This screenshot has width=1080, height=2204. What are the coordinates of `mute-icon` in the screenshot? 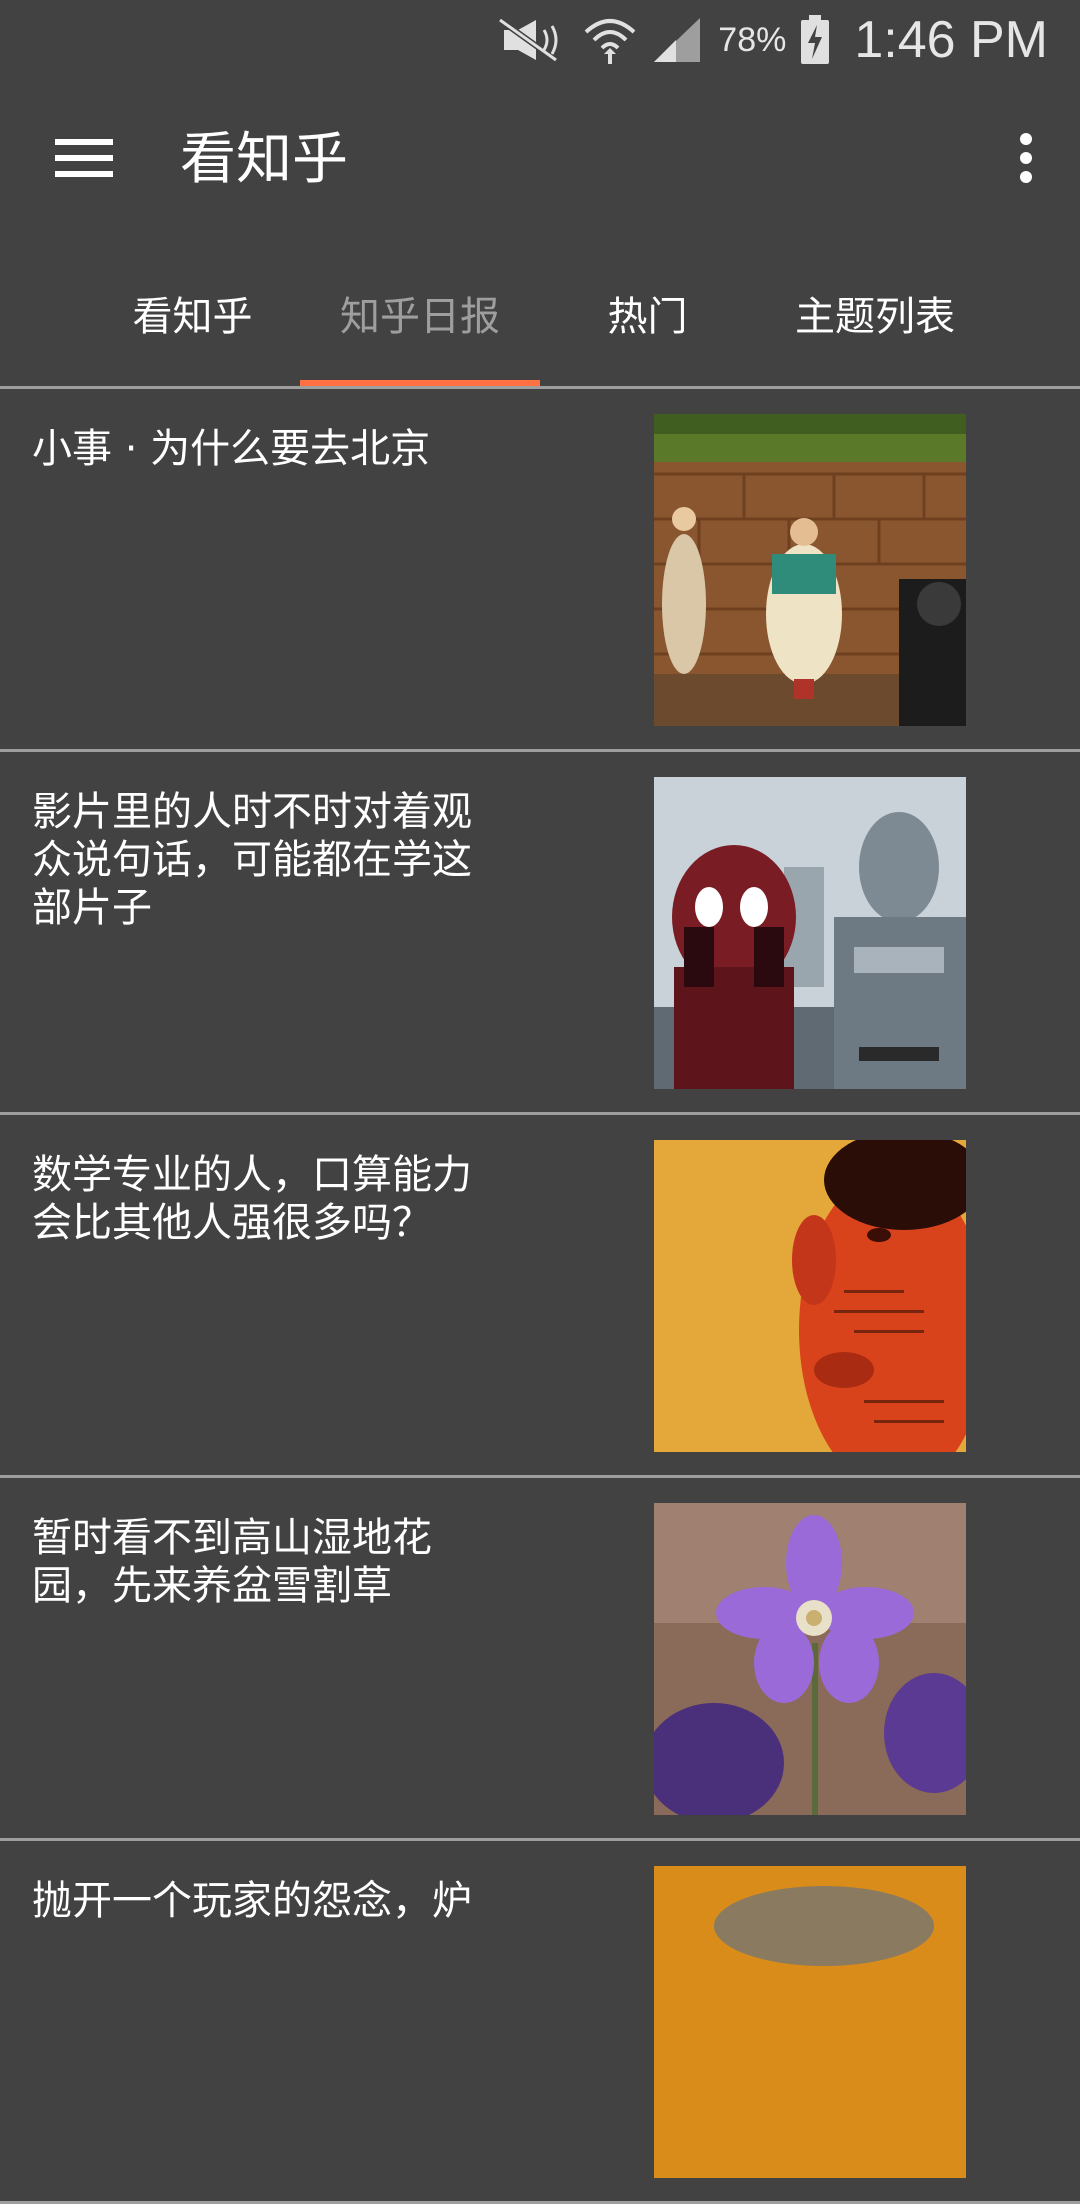 It's located at (532, 40).